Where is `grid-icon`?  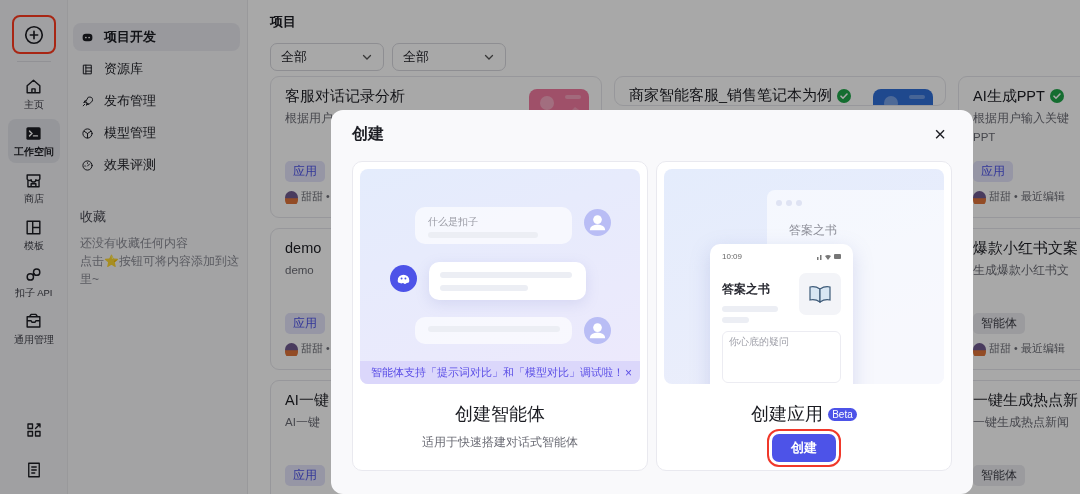
grid-icon is located at coordinates (33, 430).